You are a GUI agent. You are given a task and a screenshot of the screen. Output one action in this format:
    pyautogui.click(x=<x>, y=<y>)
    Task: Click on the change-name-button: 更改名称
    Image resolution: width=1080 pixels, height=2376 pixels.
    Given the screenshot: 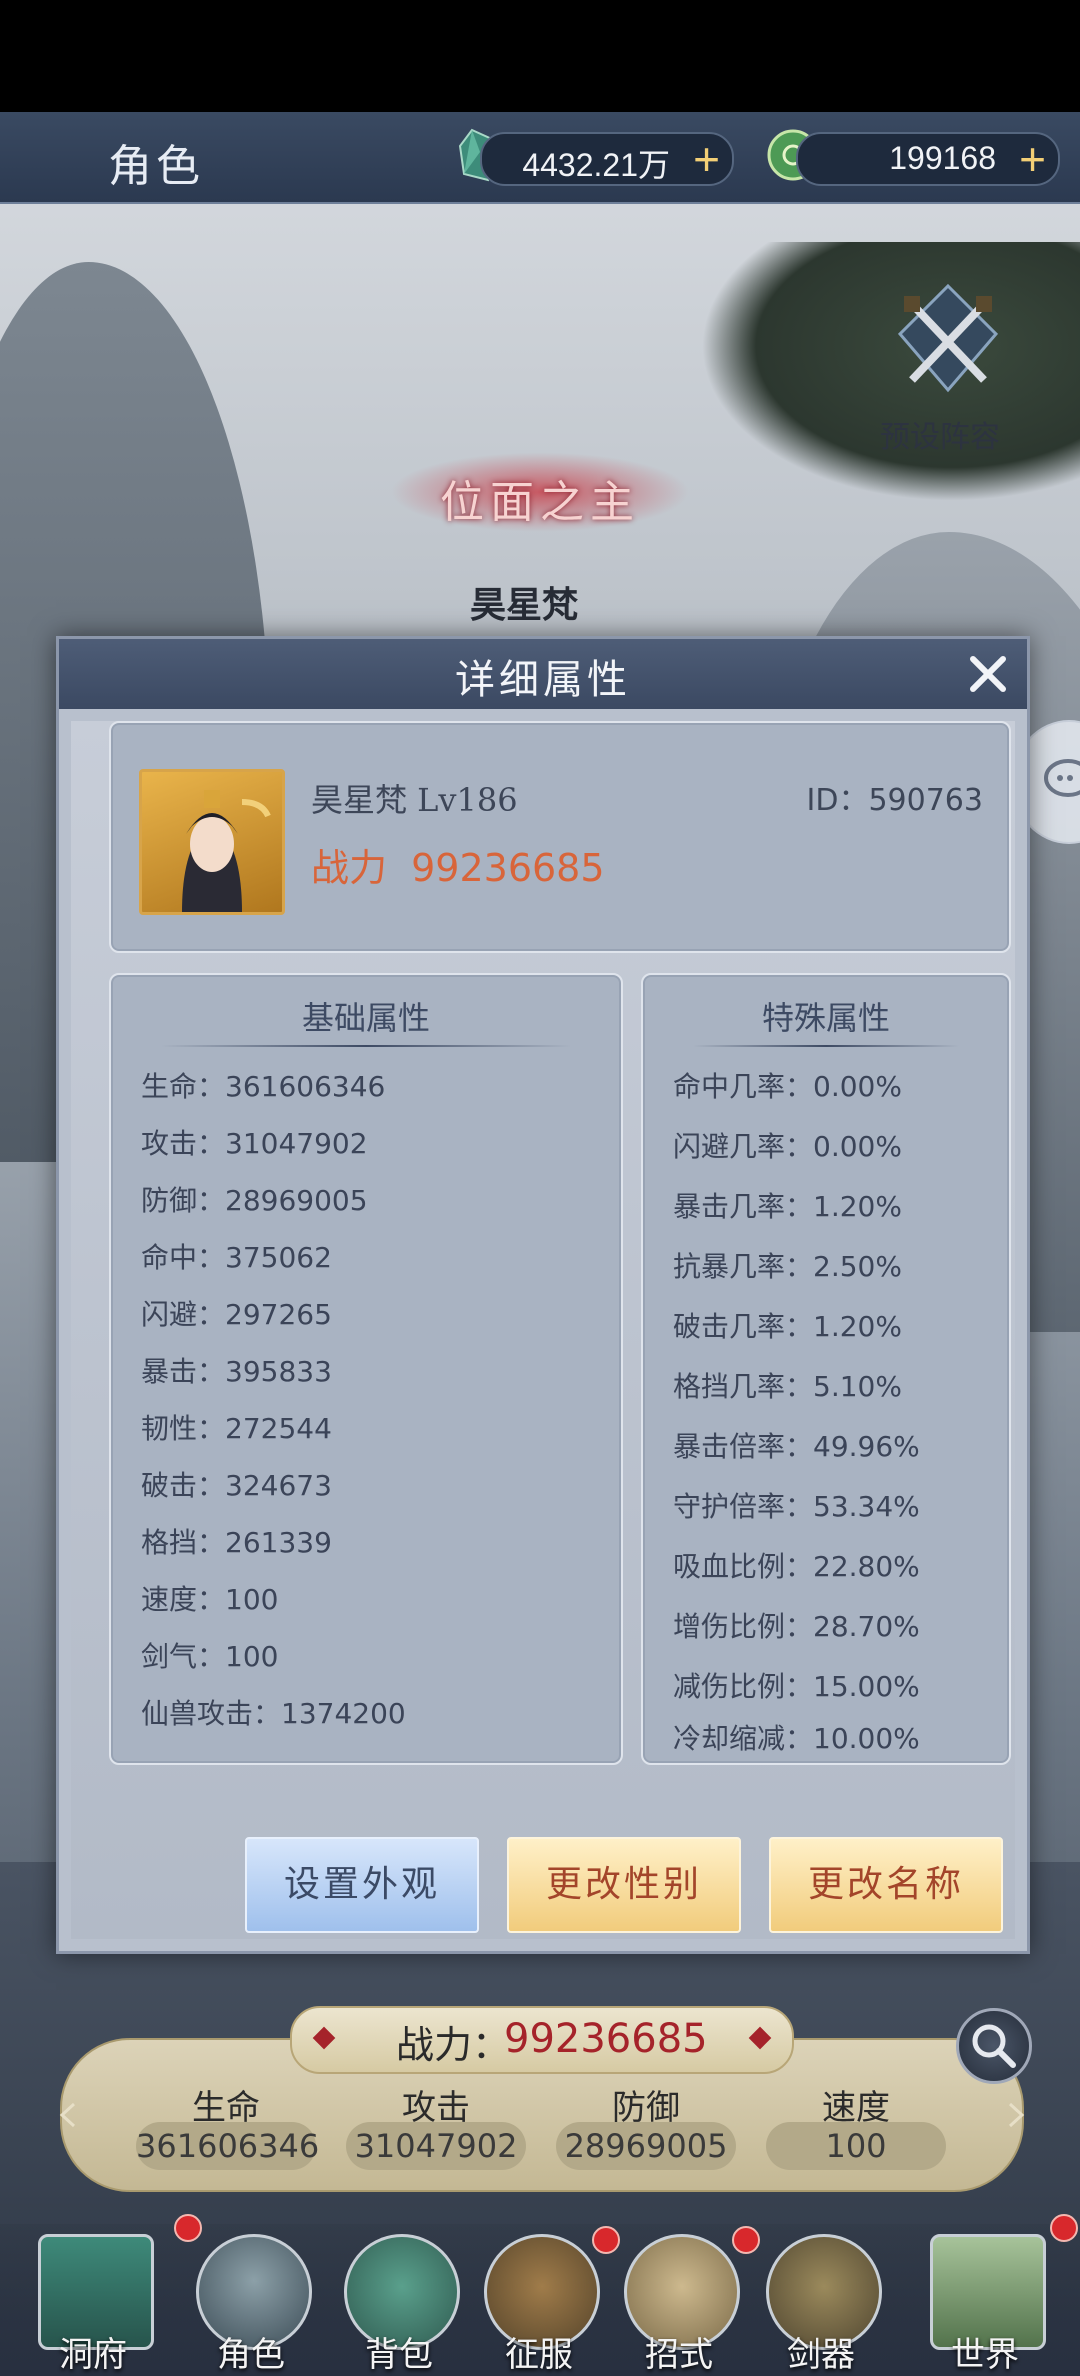 What is the action you would take?
    pyautogui.click(x=886, y=1885)
    